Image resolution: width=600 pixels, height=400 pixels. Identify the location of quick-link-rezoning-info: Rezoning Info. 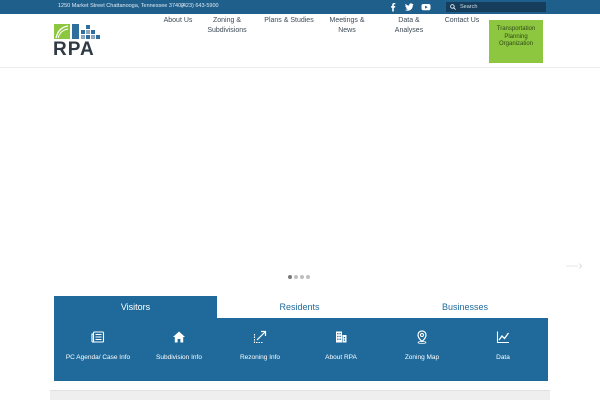
(260, 349).